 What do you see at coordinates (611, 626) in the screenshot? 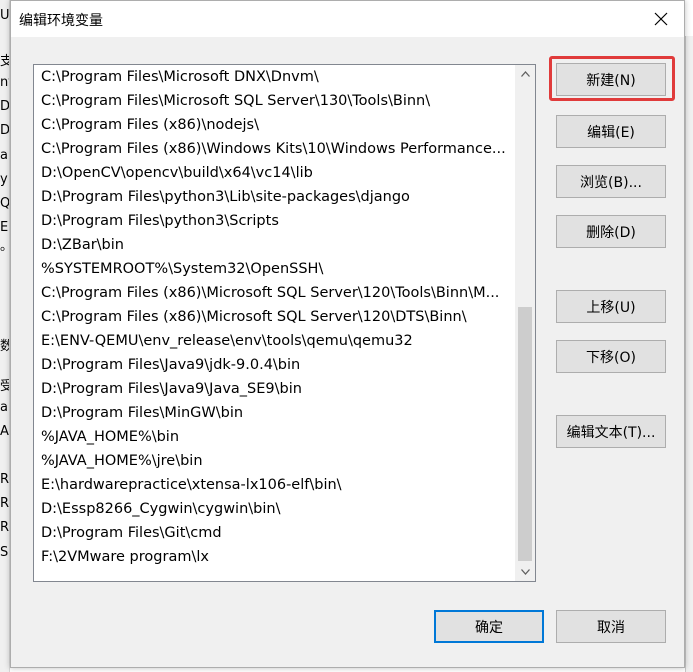
I see `cancel-button: 取消` at bounding box center [611, 626].